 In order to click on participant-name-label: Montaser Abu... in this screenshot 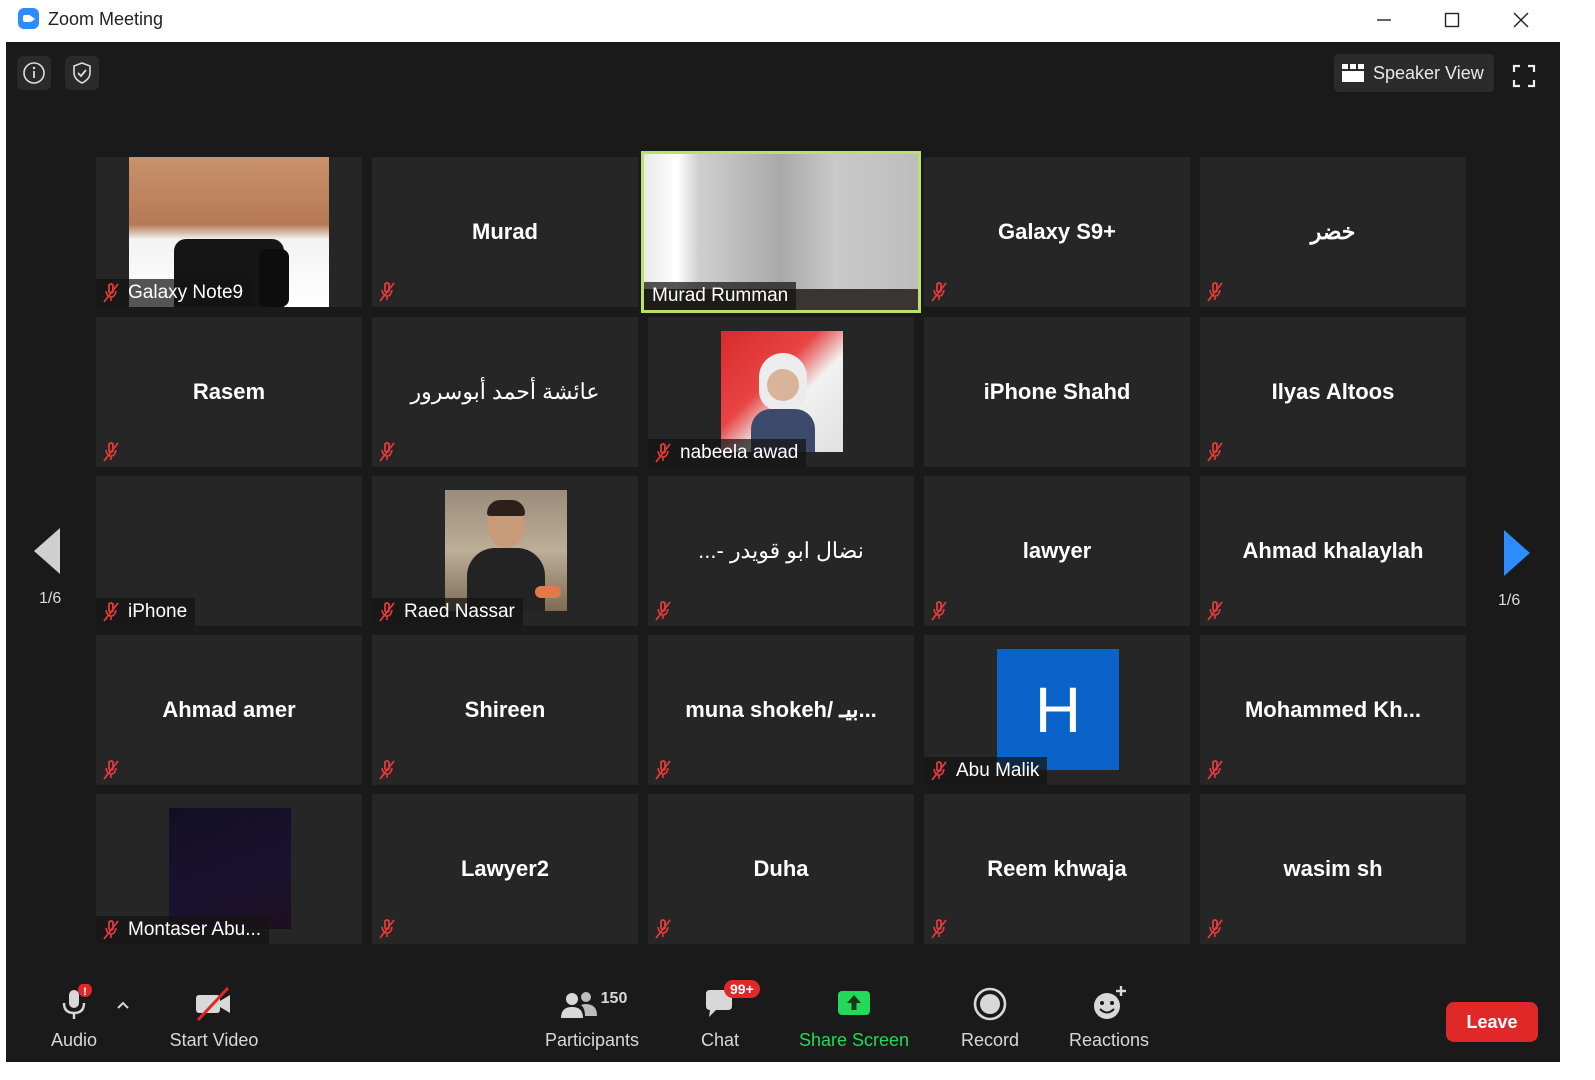, I will do `click(183, 930)`.